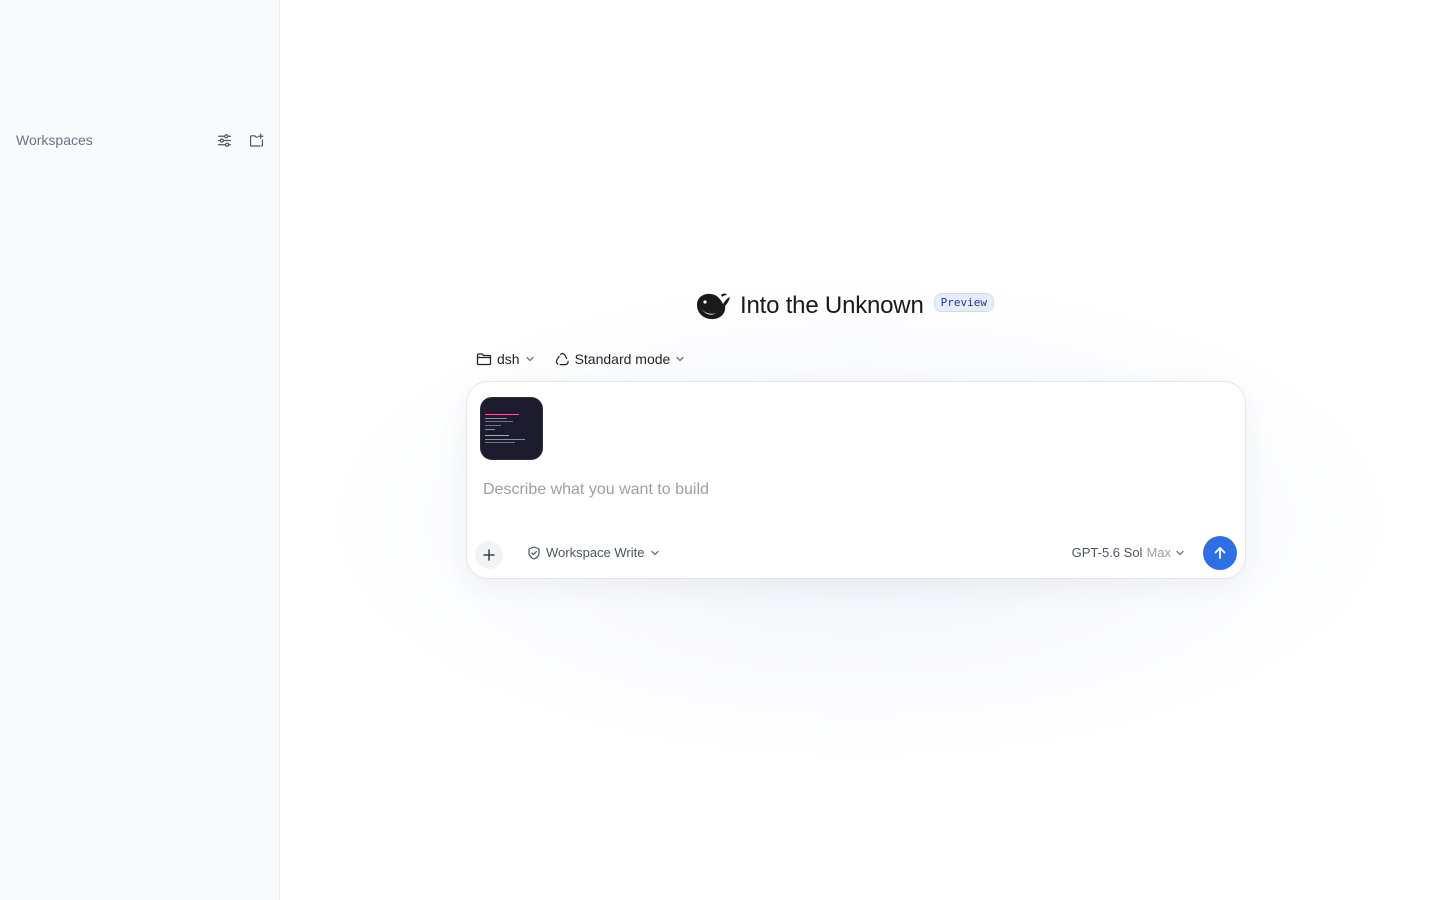 The width and height of the screenshot is (1440, 900). What do you see at coordinates (713, 306) in the screenshot?
I see `whale-icon` at bounding box center [713, 306].